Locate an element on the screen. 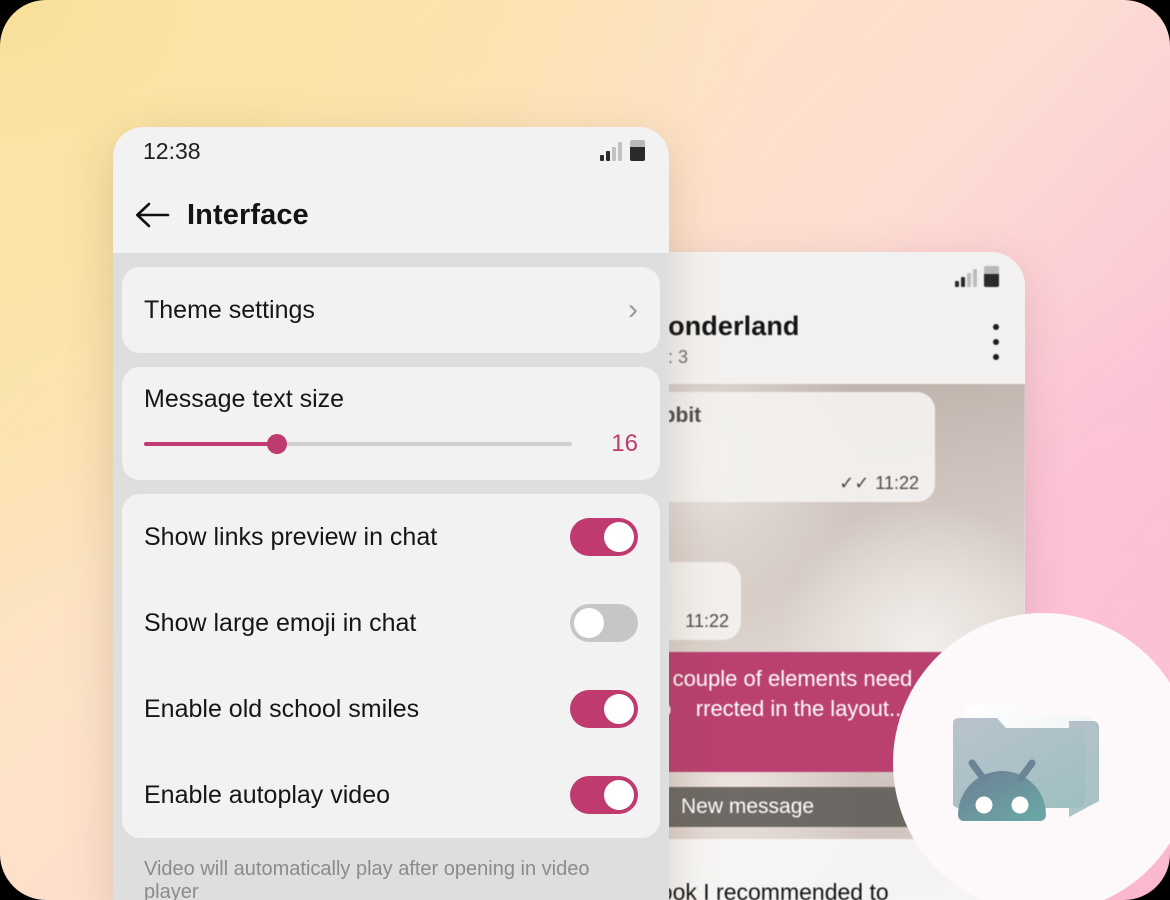 Image resolution: width=1170 pixels, height=900 pixels. row-label: Enable autoplay video is located at coordinates (267, 794).